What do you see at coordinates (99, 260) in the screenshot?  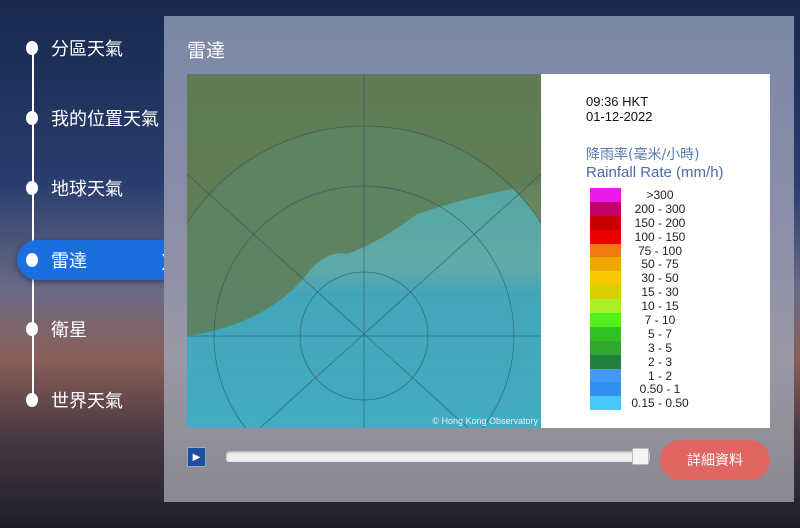 I see `sidebar-item-3: 雷達❯` at bounding box center [99, 260].